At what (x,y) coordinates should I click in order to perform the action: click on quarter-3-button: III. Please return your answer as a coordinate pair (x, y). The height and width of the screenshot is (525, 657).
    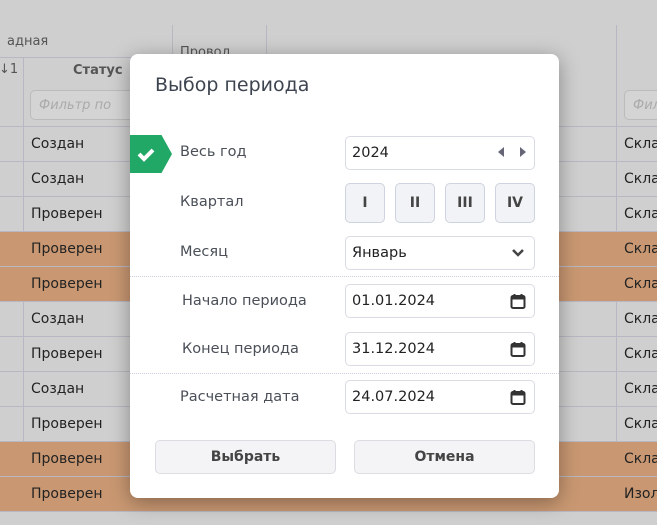
    Looking at the image, I should click on (465, 203).